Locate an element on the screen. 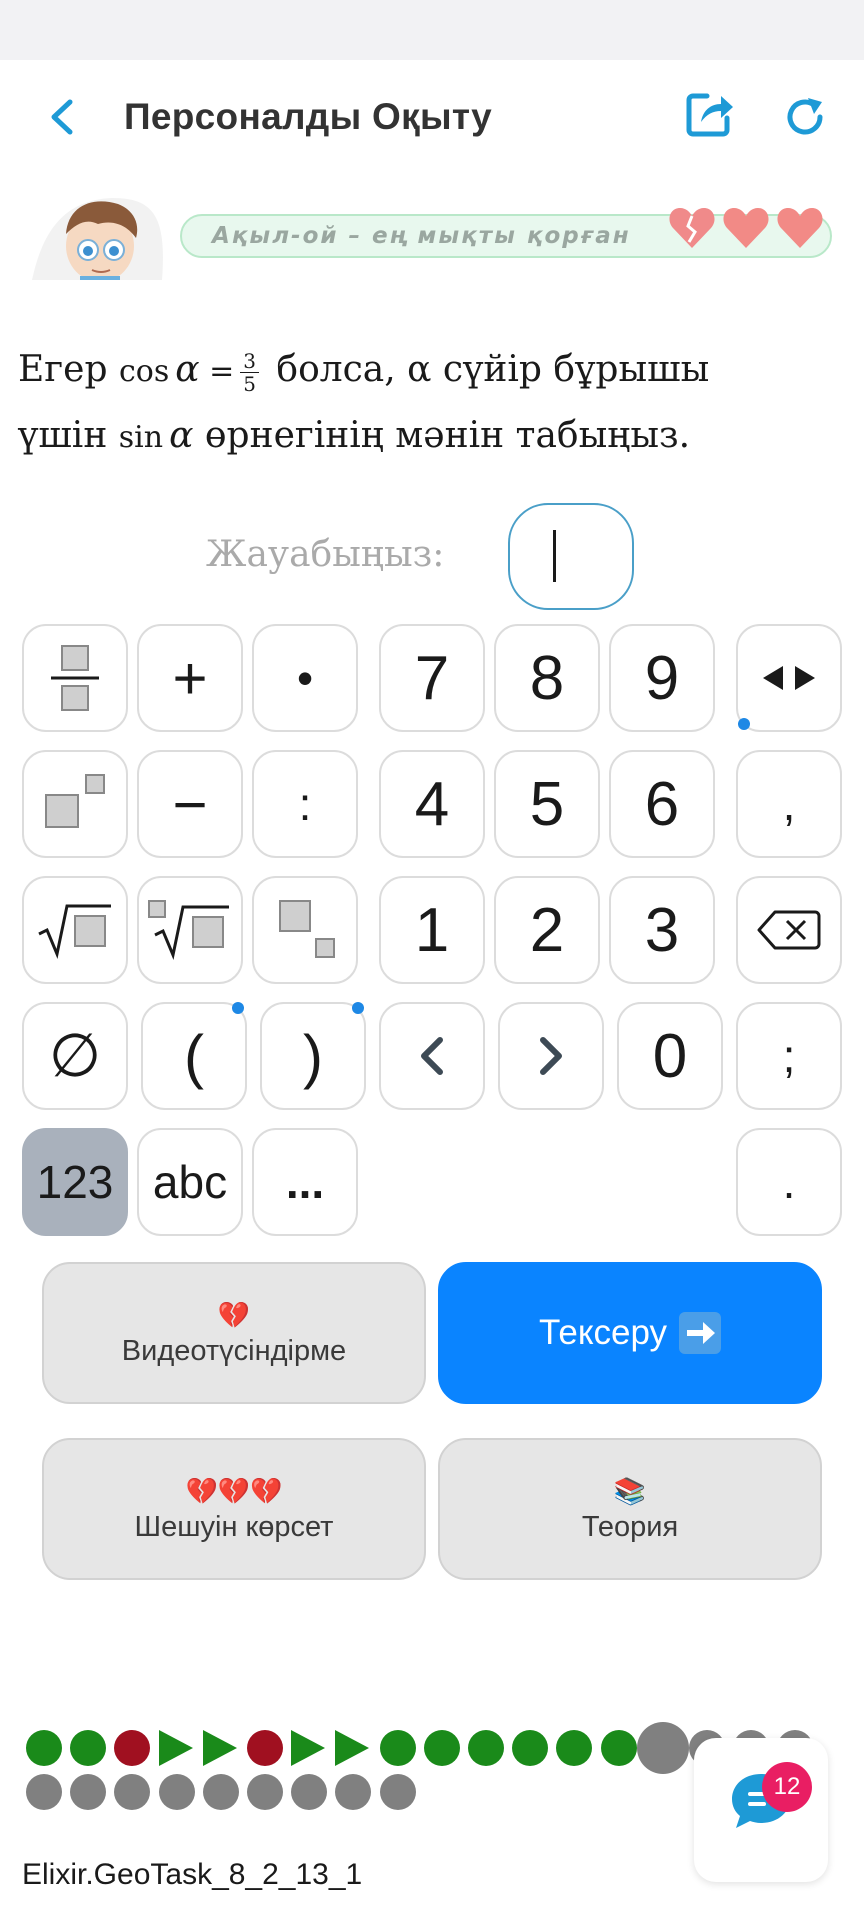  nth-root-icon is located at coordinates (188, 930).